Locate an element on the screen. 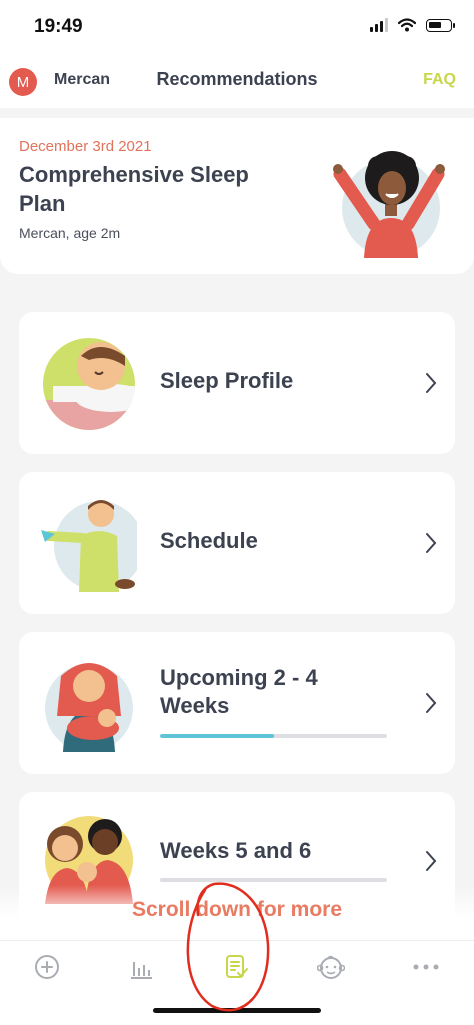 The height and width of the screenshot is (1025, 474). sleeping-baby-illustration is located at coordinates (89, 384).